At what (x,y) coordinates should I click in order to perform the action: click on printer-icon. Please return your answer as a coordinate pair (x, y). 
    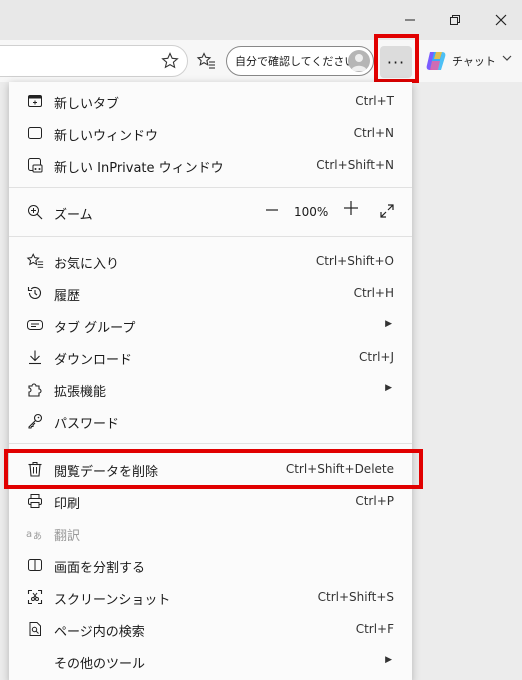
    Looking at the image, I should click on (35, 501).